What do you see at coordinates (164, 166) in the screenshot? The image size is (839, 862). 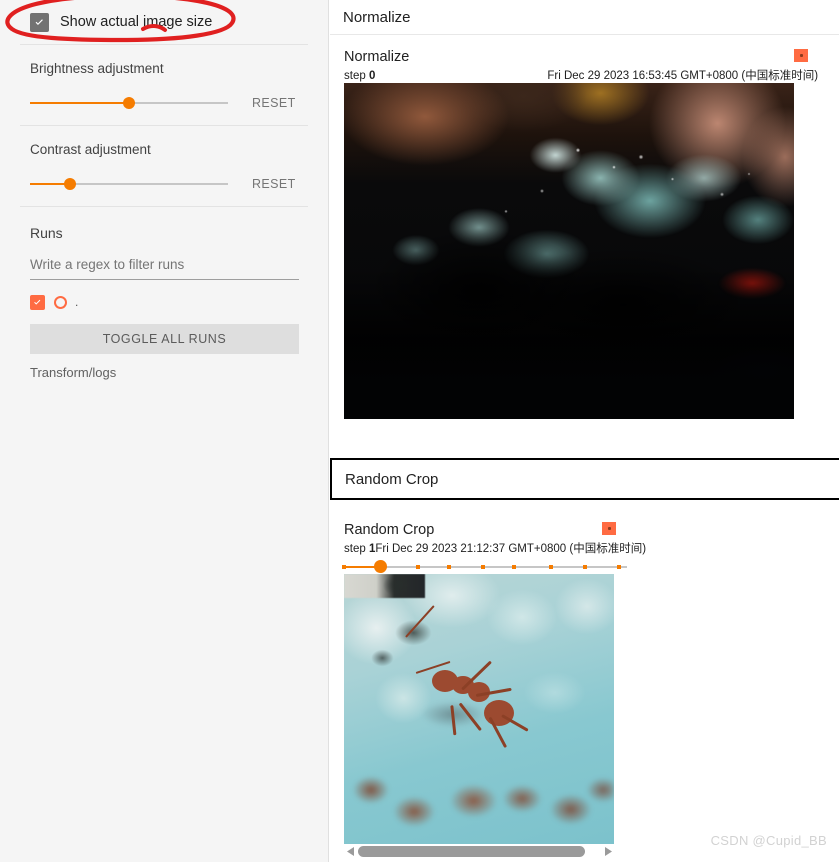 I see `contrast-section: Contrast adjustment RESET` at bounding box center [164, 166].